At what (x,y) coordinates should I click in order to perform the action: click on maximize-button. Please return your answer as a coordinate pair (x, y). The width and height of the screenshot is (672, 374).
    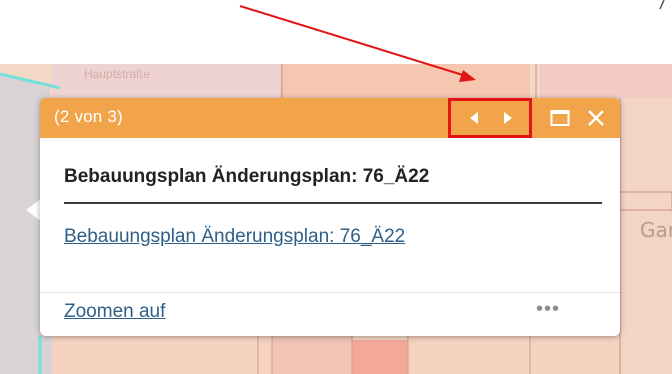
    Looking at the image, I should click on (560, 118).